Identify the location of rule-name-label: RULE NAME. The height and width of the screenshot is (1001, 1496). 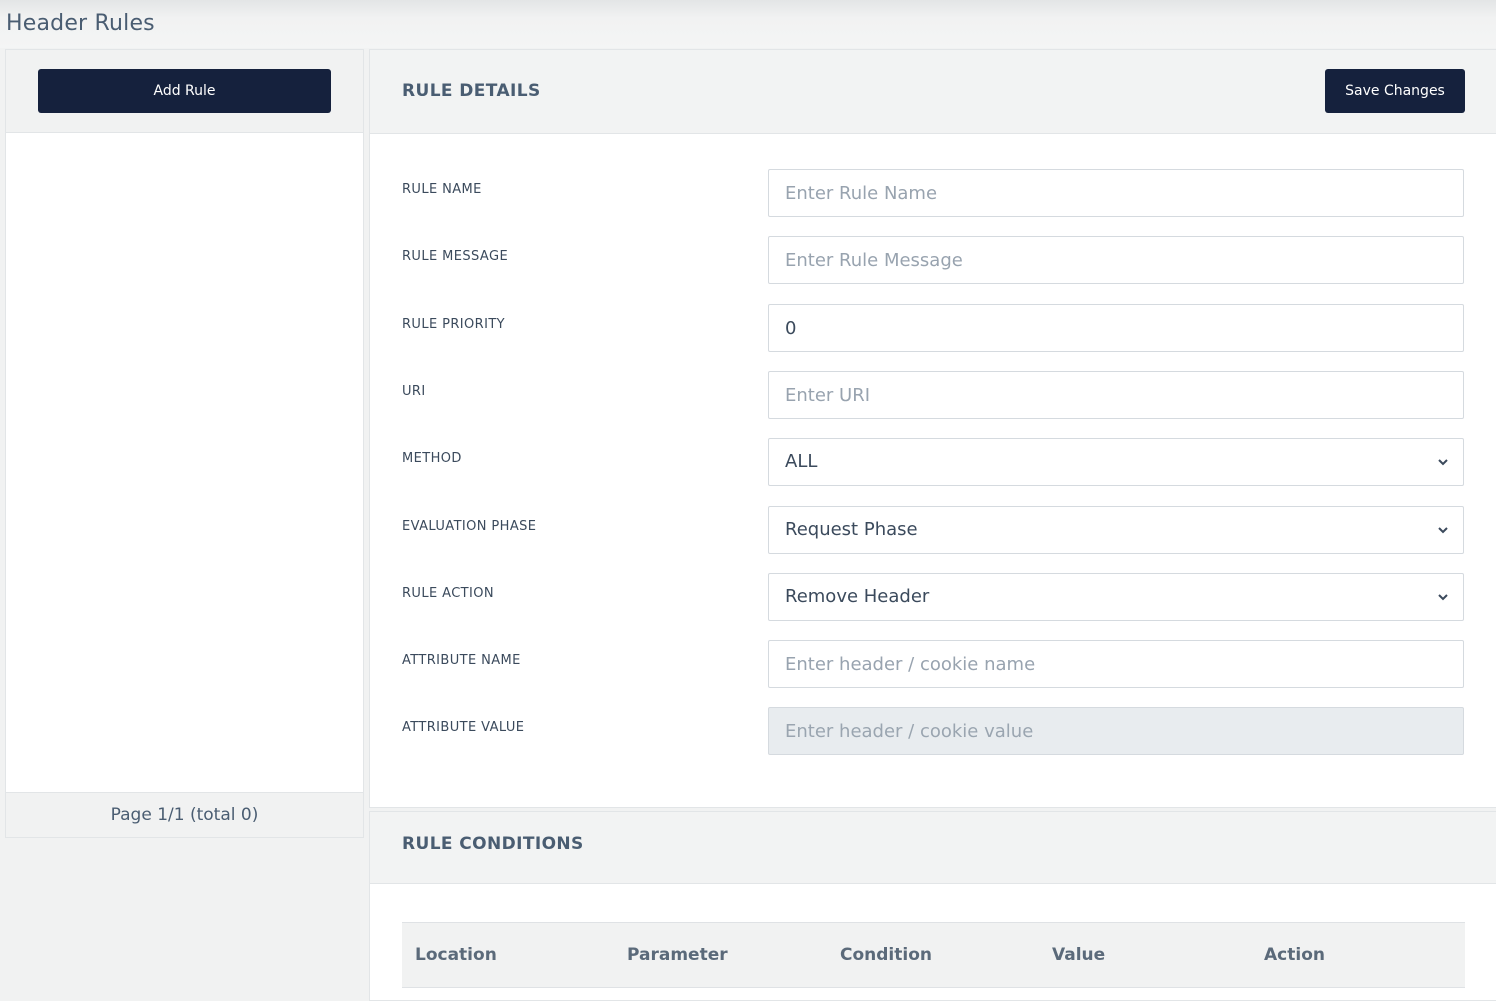
(442, 189).